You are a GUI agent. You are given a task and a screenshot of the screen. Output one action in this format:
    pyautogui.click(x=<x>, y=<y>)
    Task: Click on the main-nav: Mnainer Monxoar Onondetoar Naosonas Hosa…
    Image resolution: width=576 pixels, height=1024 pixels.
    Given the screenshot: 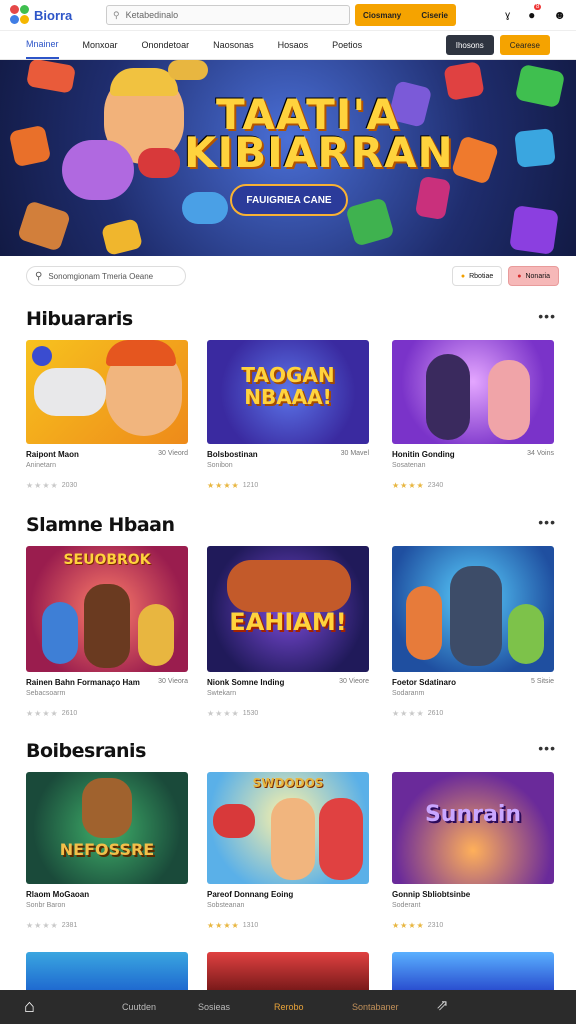 What is the action you would take?
    pyautogui.click(x=288, y=45)
    